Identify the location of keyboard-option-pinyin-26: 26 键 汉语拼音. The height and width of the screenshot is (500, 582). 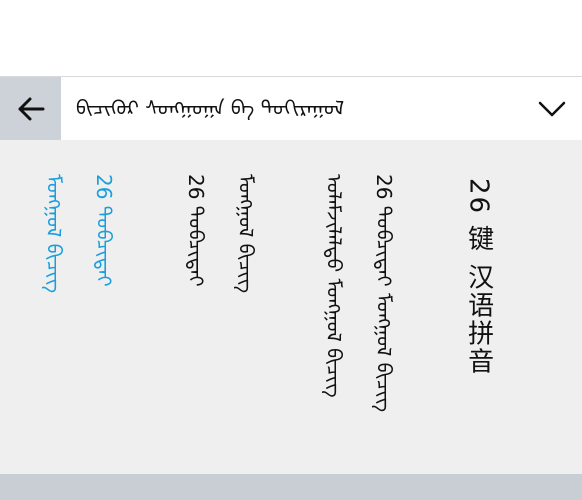
(479, 277).